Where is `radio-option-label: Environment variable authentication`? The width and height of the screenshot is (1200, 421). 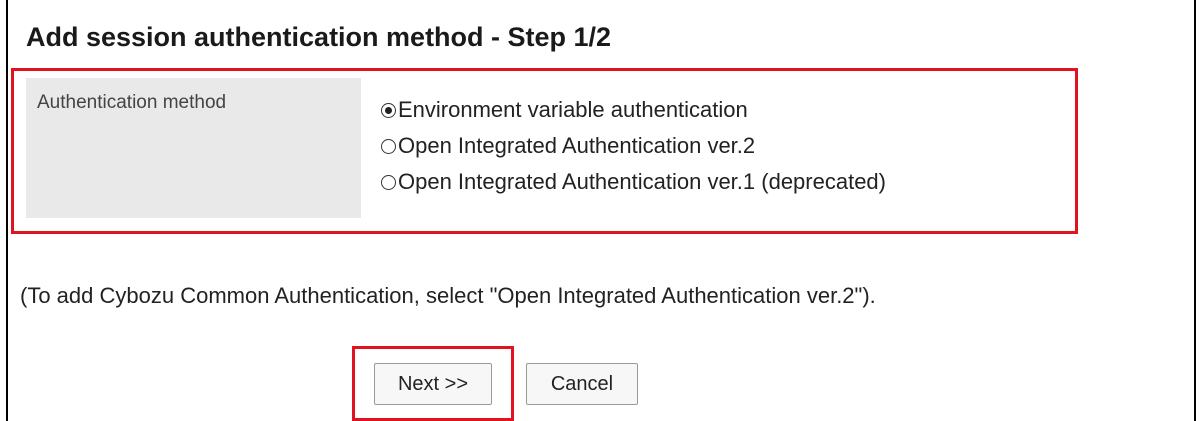
radio-option-label: Environment variable authentication is located at coordinates (573, 109).